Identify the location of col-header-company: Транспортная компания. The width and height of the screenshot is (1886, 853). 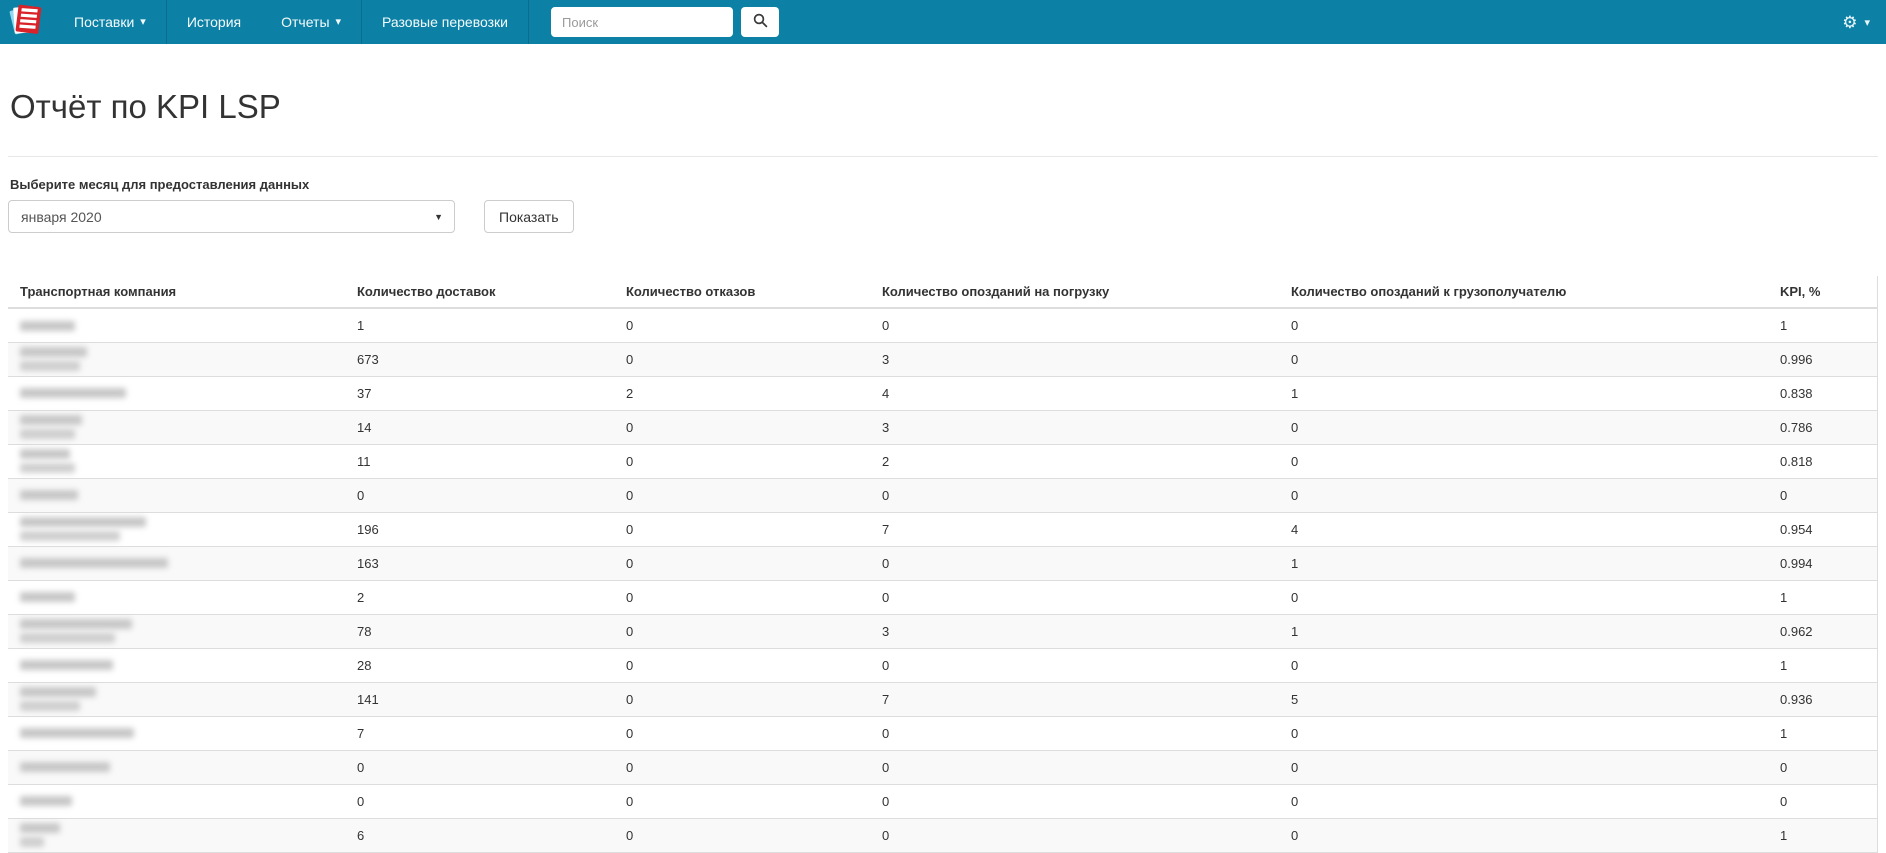
(178, 293).